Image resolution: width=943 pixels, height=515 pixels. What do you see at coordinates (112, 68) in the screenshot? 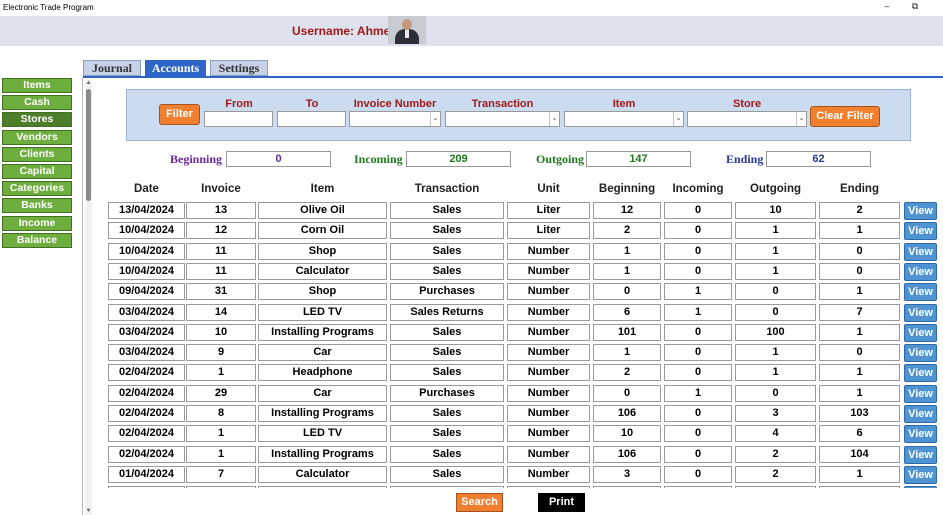
I see `tab-journal: Journal` at bounding box center [112, 68].